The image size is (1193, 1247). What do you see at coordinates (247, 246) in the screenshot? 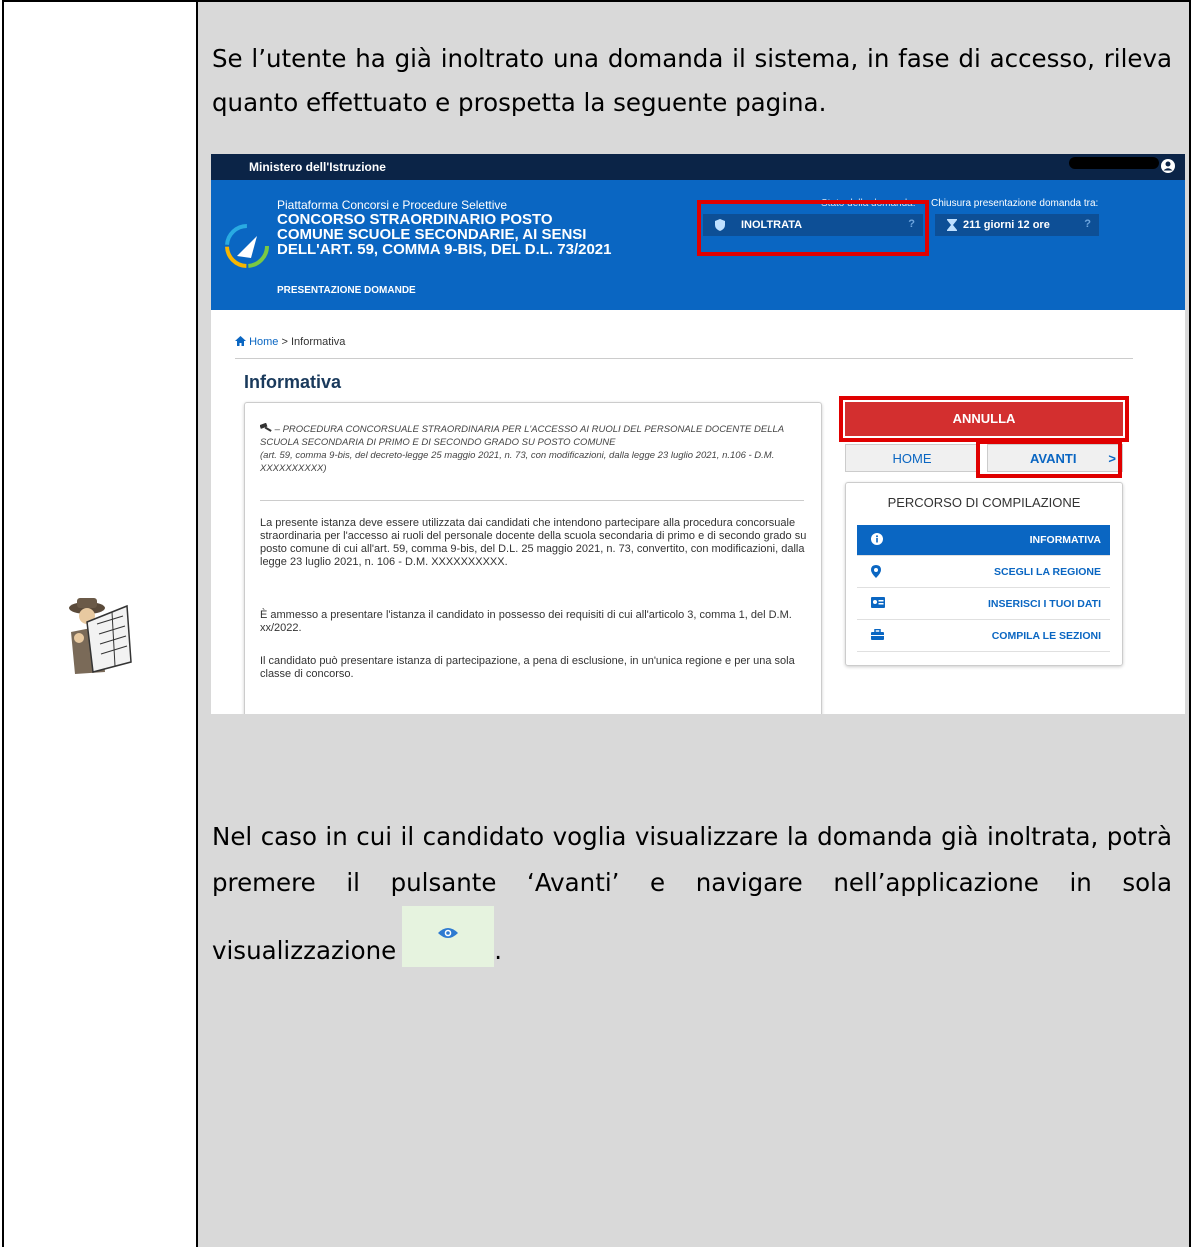
I see `platform-logo-icon` at bounding box center [247, 246].